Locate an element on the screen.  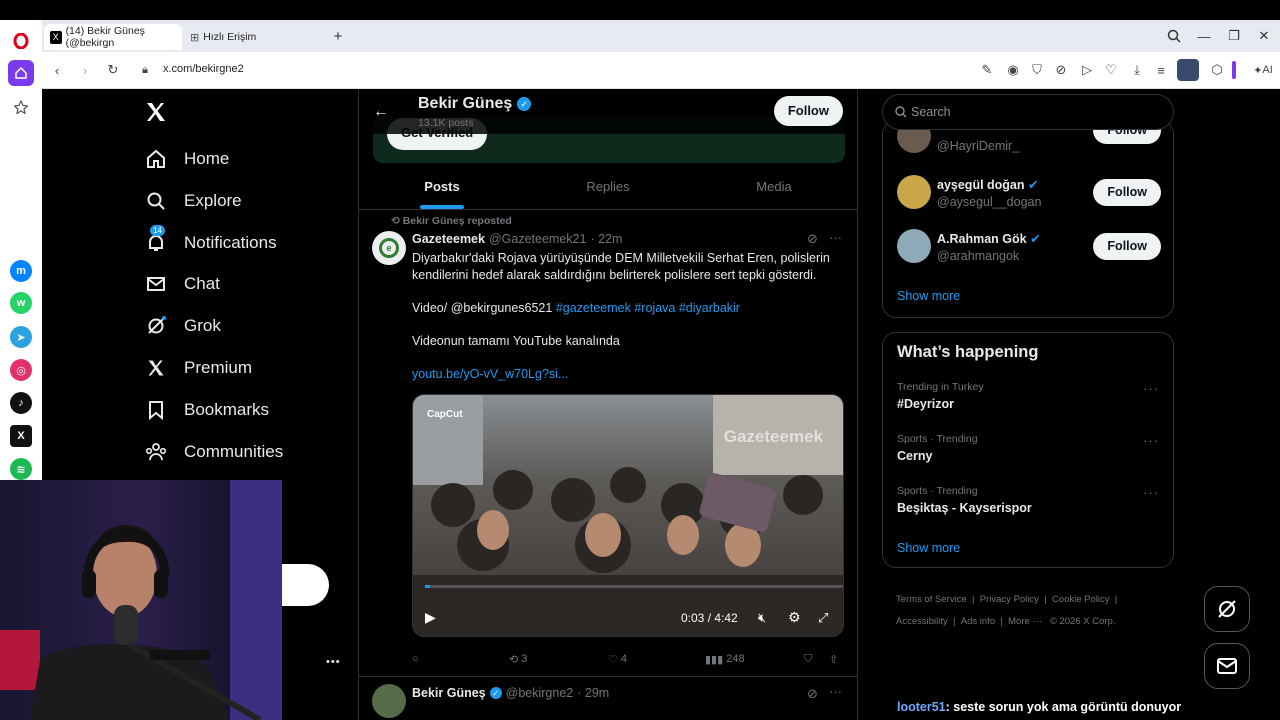
new-tab-button: + is located at coordinates (338, 36).